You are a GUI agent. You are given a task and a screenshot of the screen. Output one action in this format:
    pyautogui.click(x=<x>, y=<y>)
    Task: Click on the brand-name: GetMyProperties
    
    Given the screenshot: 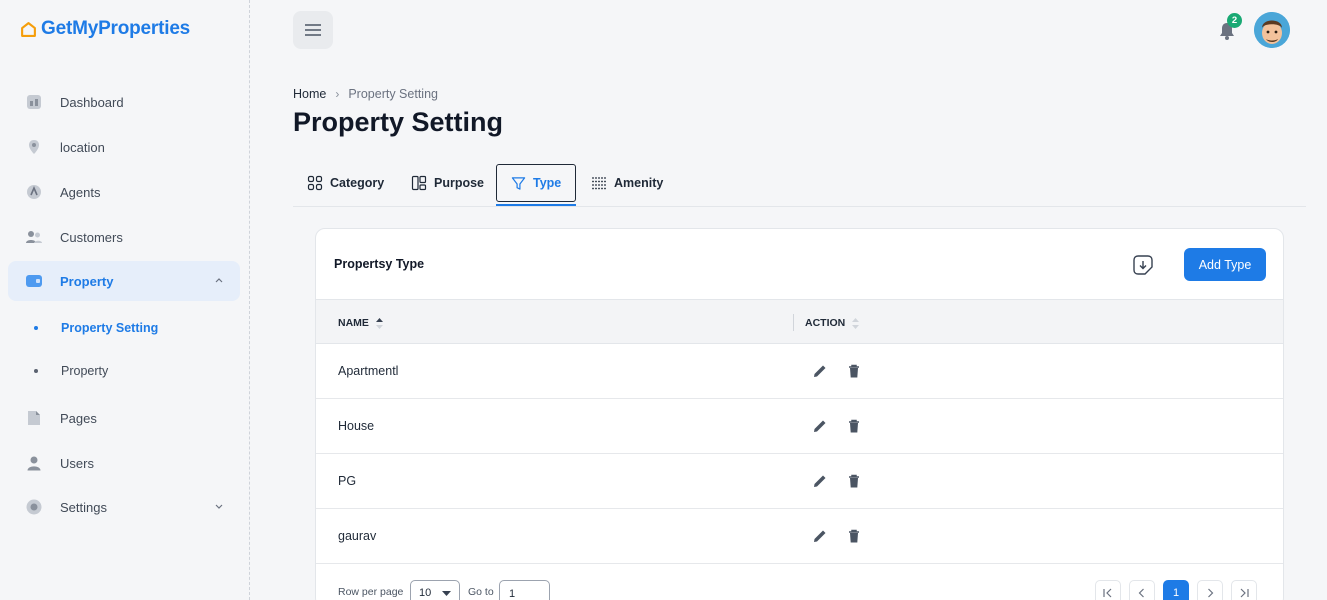 What is the action you would take?
    pyautogui.click(x=116, y=28)
    